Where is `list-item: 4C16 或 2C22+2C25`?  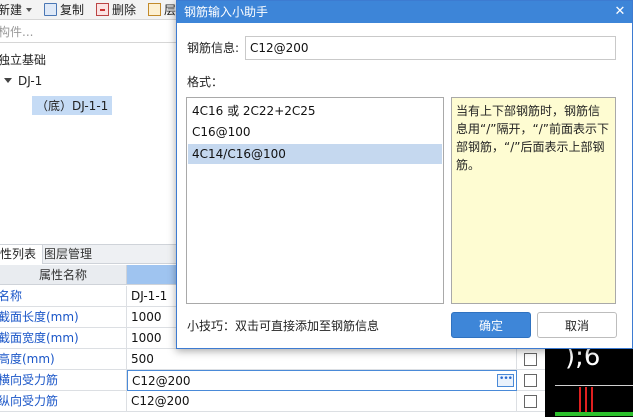 list-item: 4C16 或 2C22+2C25 is located at coordinates (315, 111).